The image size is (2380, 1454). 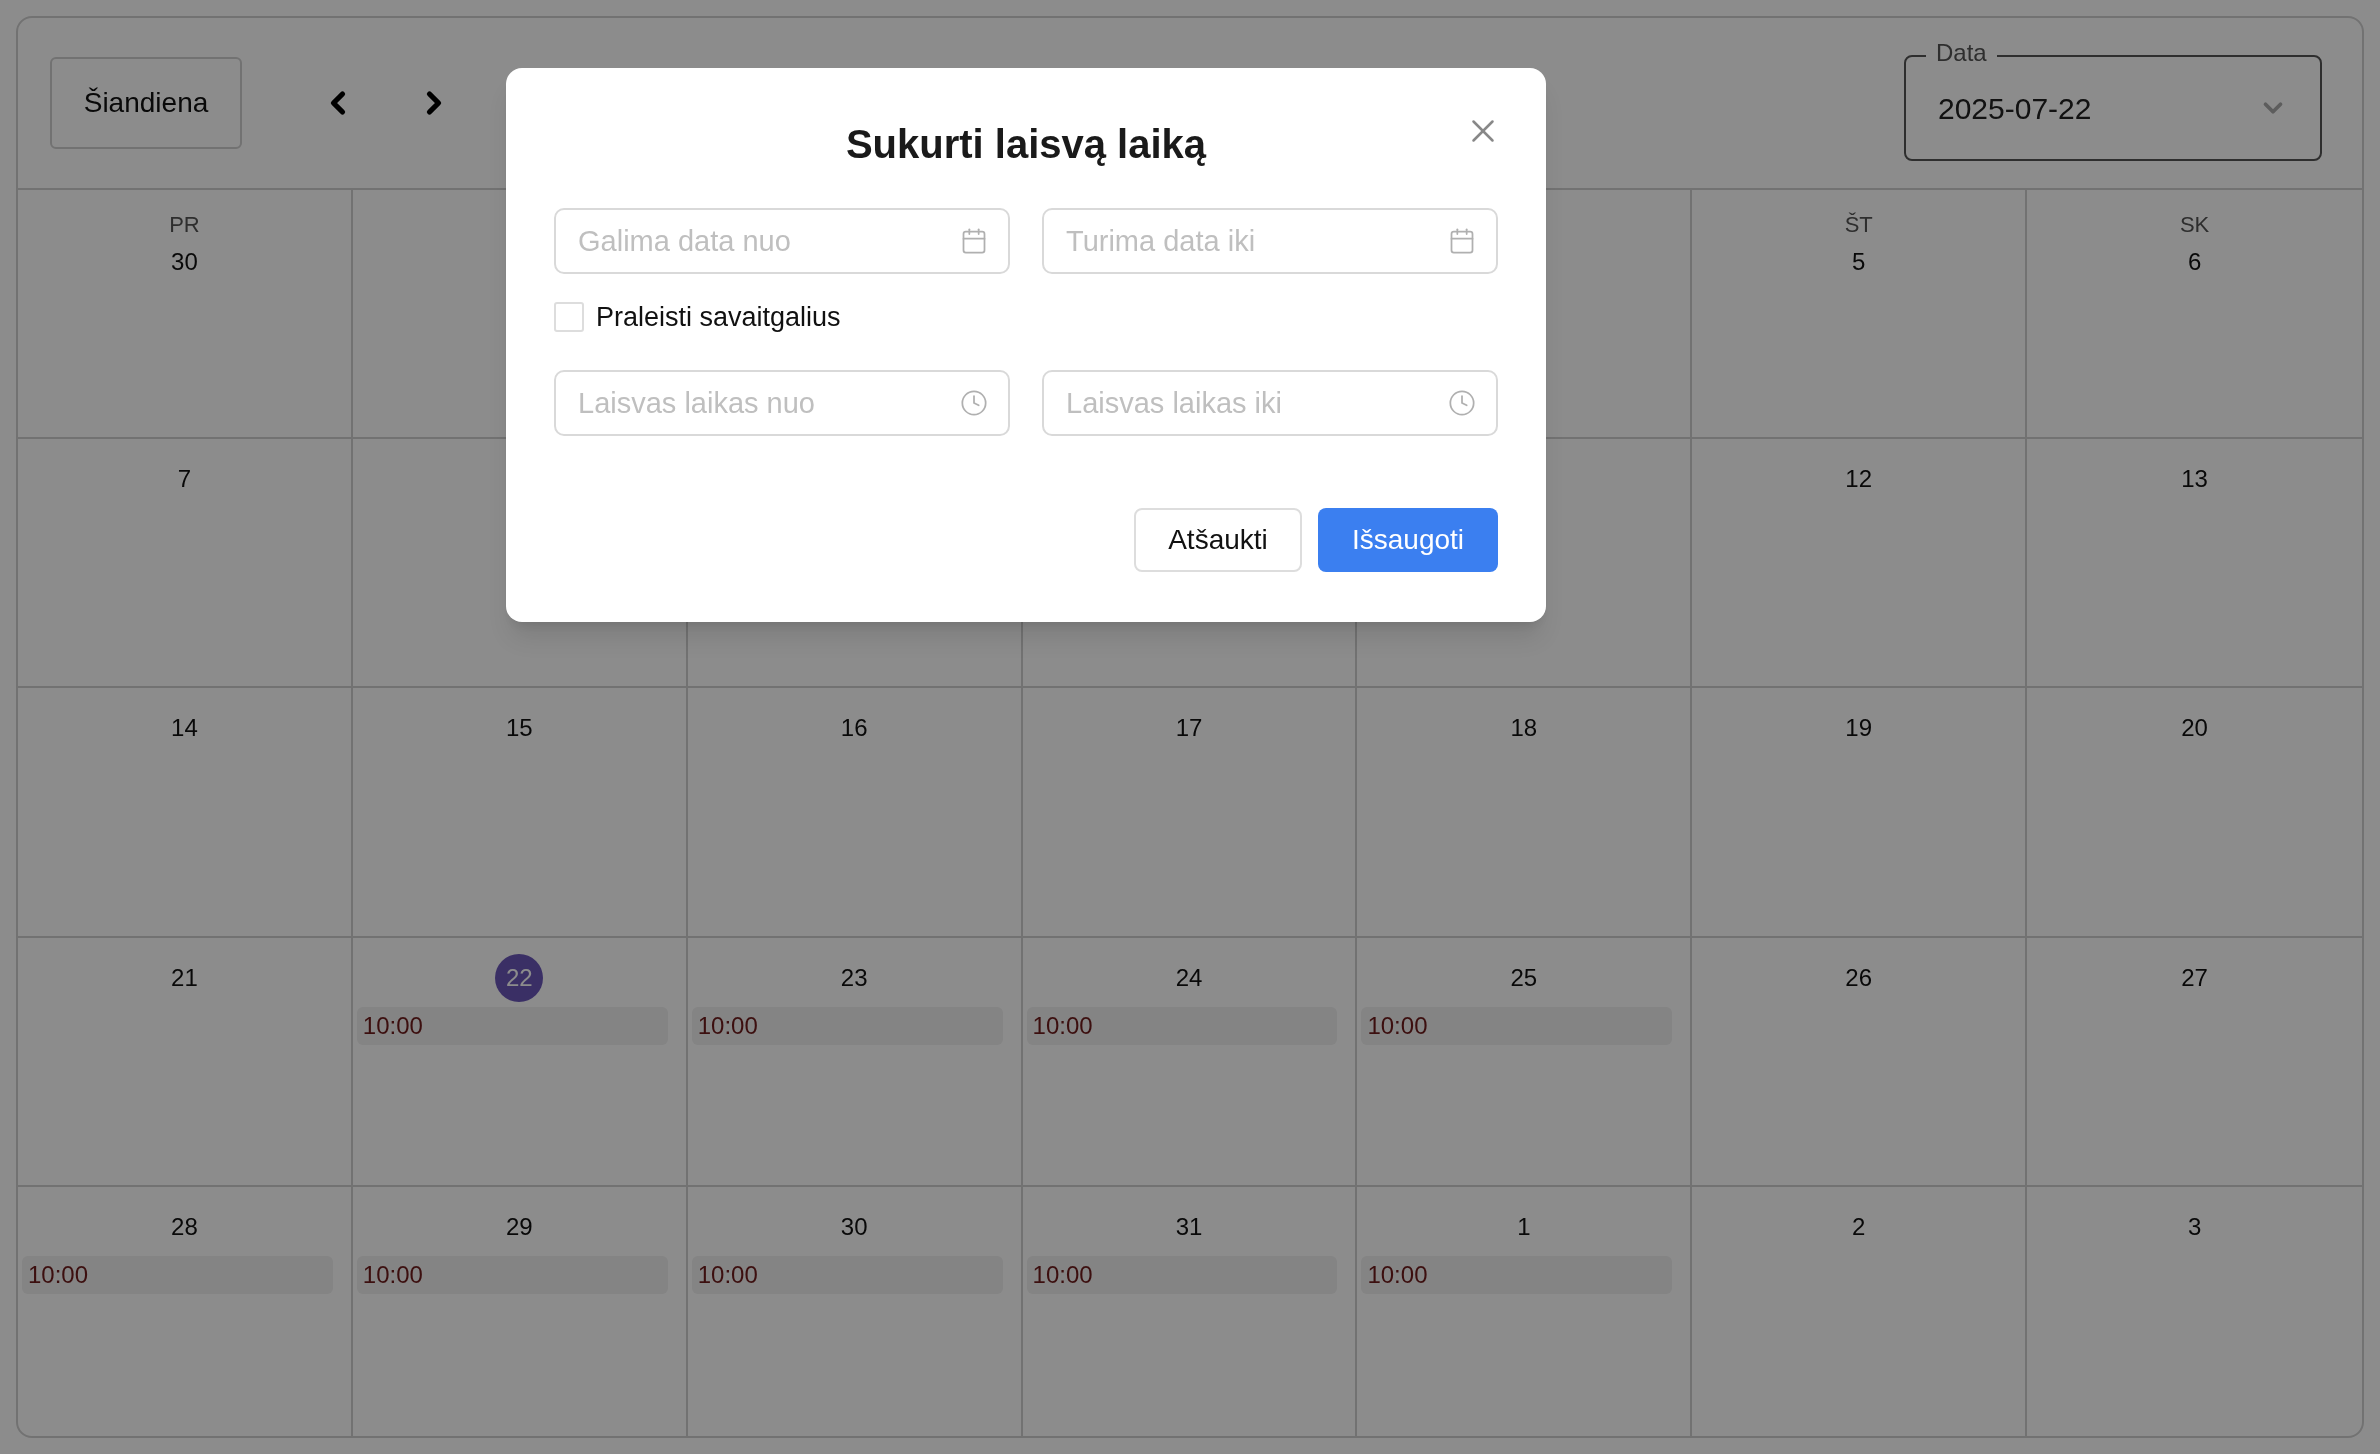 What do you see at coordinates (184, 224) in the screenshot?
I see `weekday-label: PR` at bounding box center [184, 224].